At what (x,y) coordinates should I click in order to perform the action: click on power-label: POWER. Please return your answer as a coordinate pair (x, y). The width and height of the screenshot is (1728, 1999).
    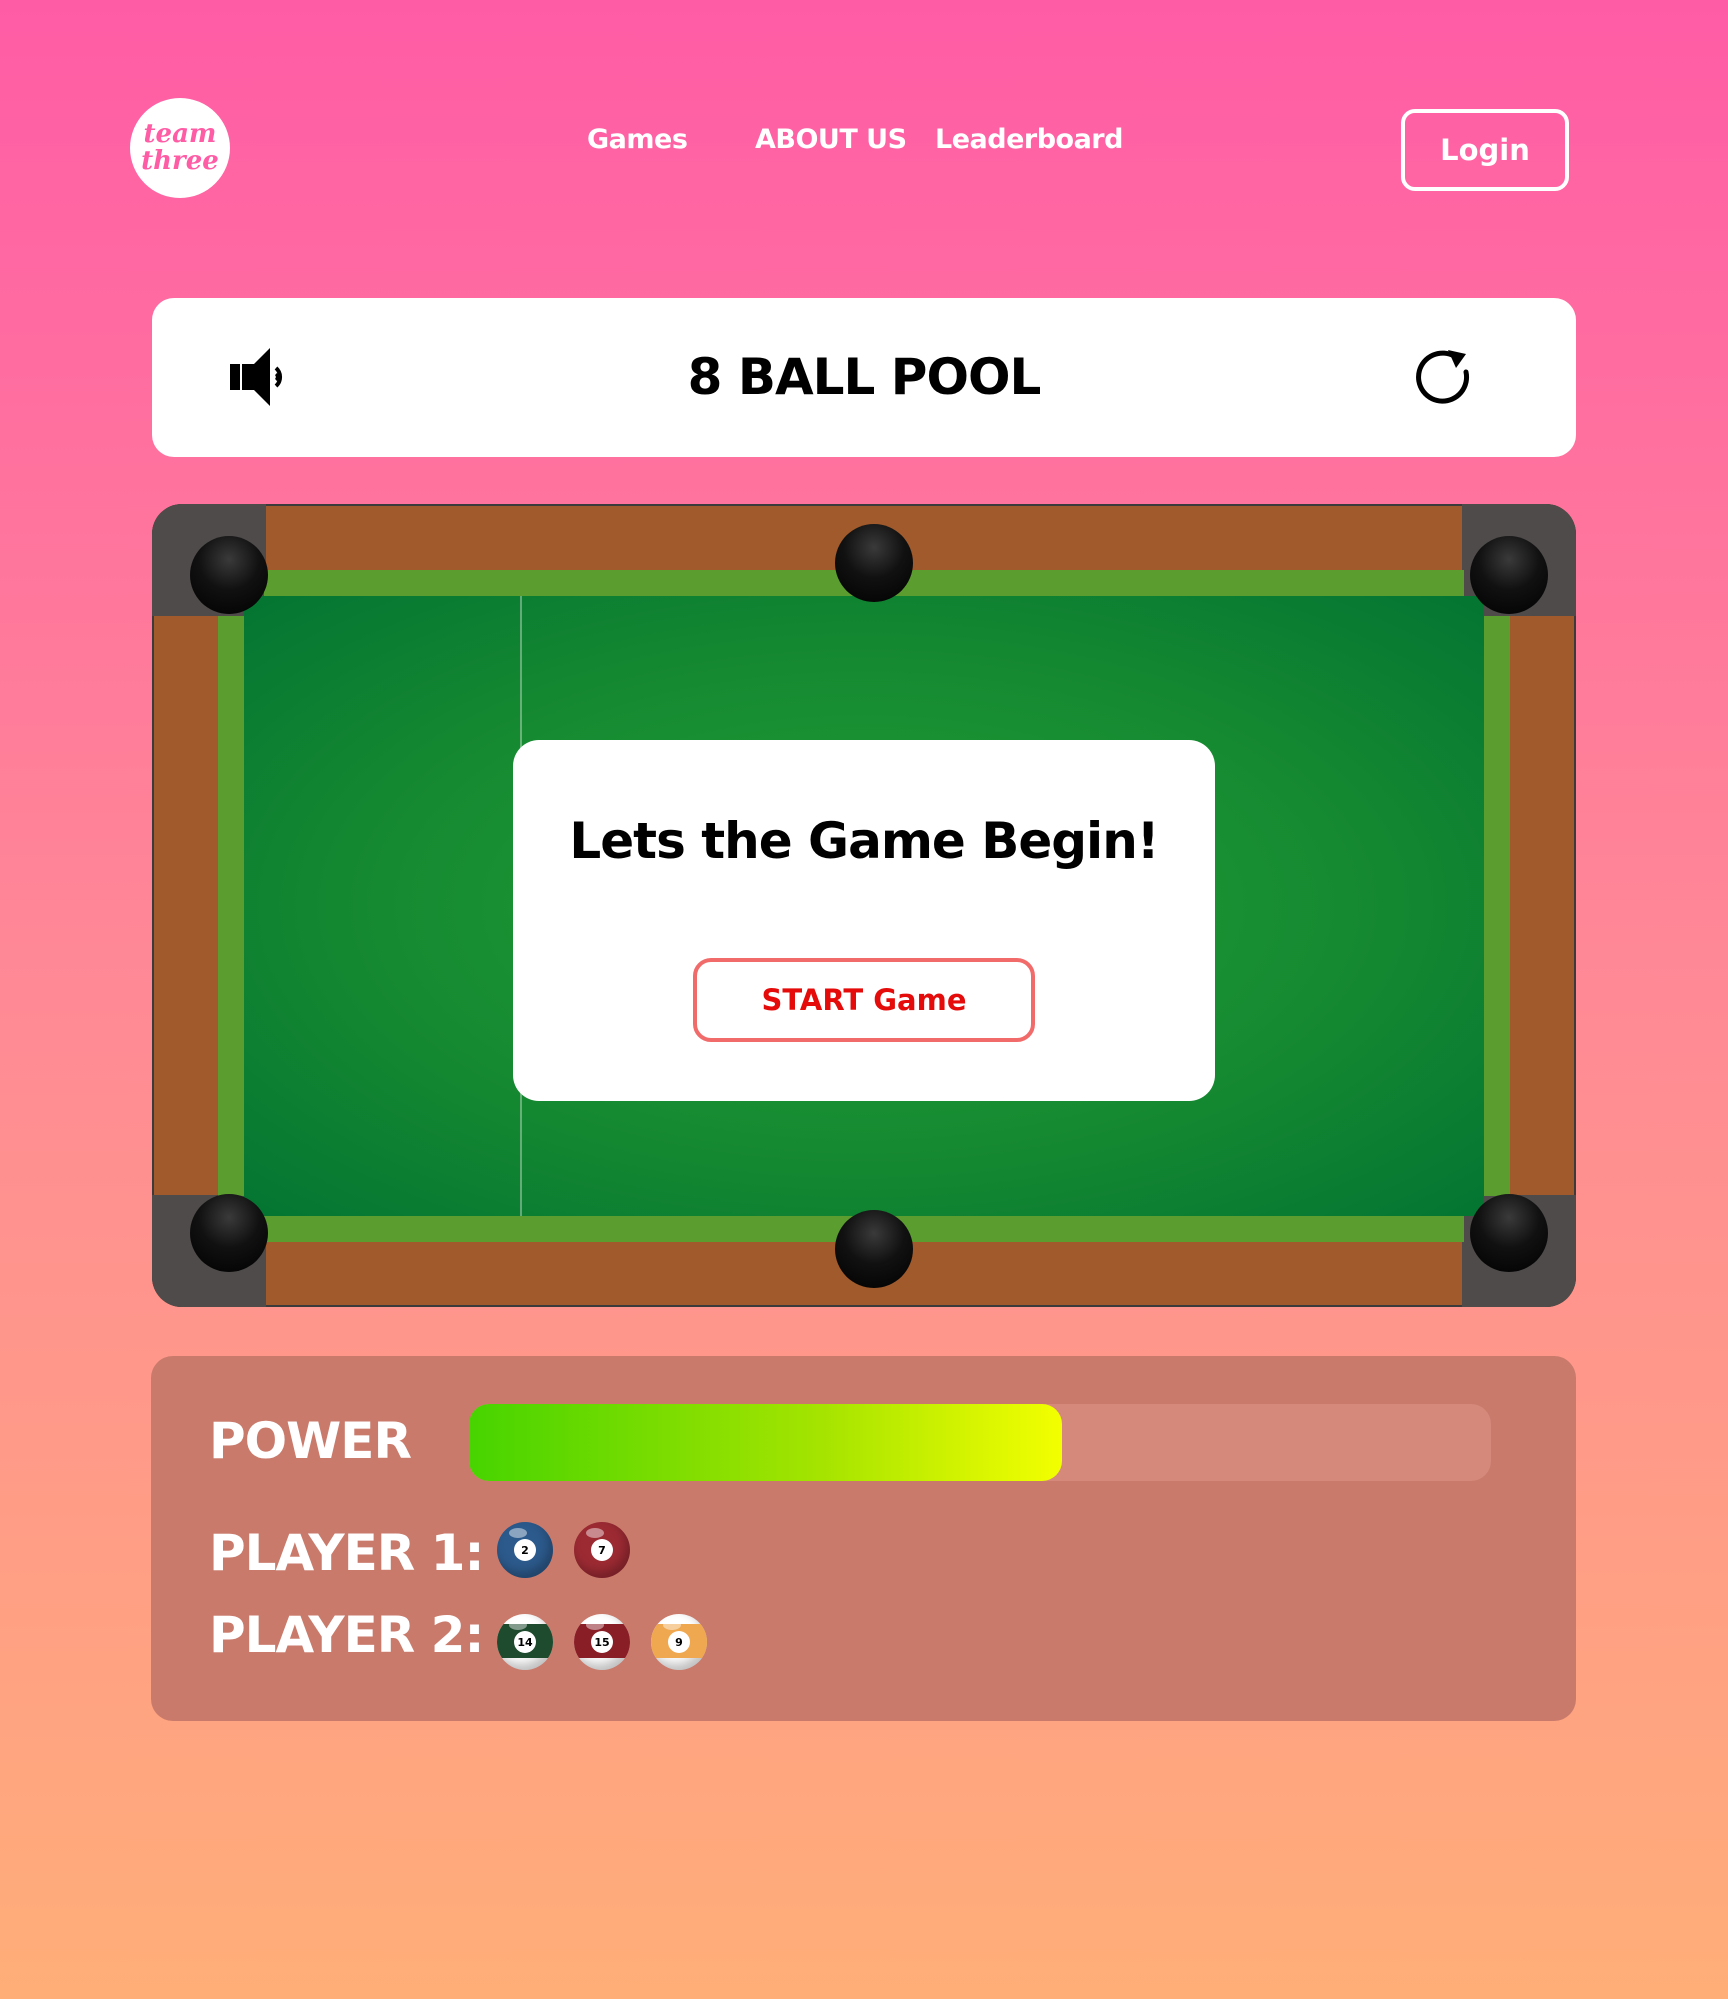
    Looking at the image, I should click on (310, 1441).